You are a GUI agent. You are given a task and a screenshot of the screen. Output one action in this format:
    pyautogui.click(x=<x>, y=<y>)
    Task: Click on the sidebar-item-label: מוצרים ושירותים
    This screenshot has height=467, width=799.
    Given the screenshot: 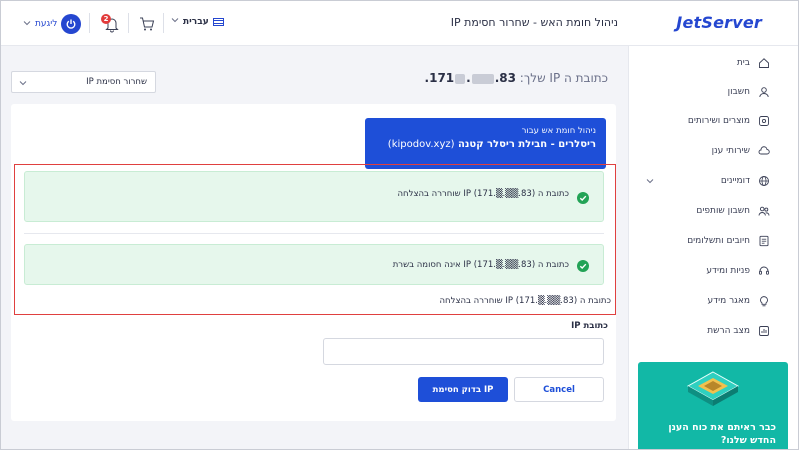 What is the action you would take?
    pyautogui.click(x=718, y=121)
    